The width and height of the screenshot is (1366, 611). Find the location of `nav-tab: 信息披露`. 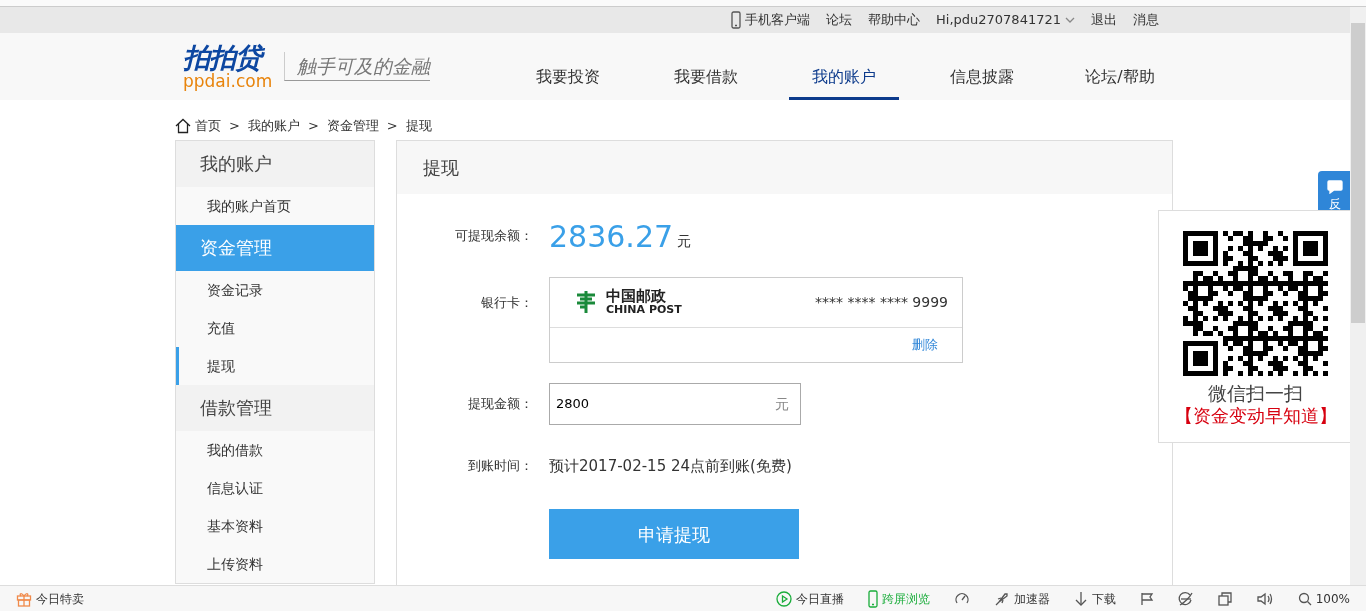

nav-tab: 信息披露 is located at coordinates (982, 73).